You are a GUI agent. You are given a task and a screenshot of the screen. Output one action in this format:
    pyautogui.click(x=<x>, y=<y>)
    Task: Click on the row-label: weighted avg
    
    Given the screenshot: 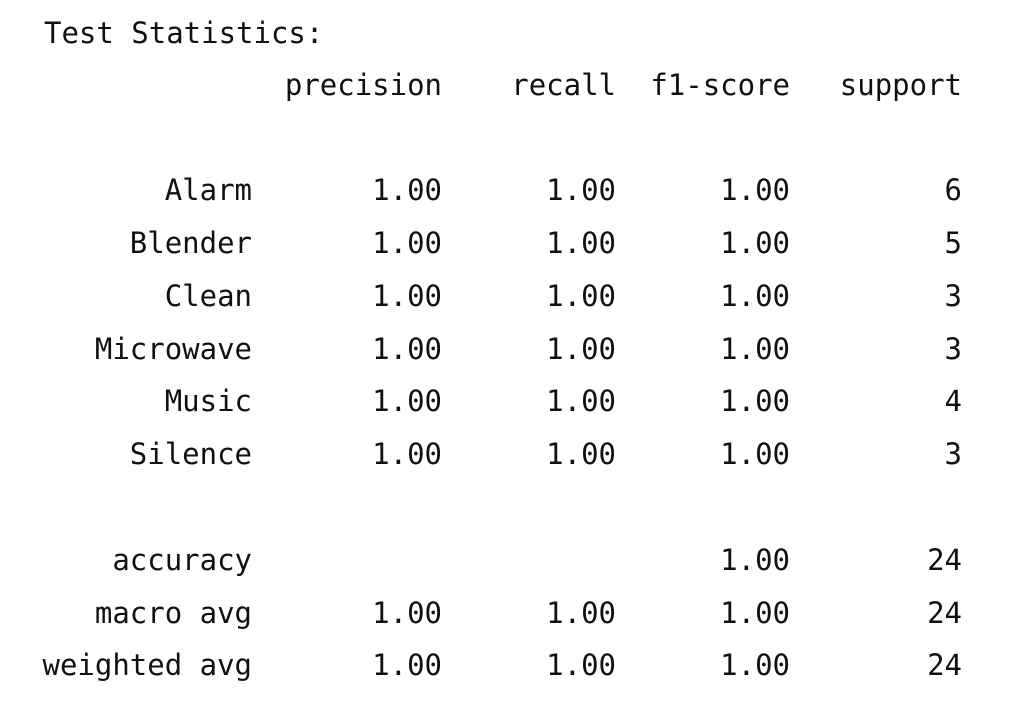 What is the action you would take?
    pyautogui.click(x=147, y=665)
    